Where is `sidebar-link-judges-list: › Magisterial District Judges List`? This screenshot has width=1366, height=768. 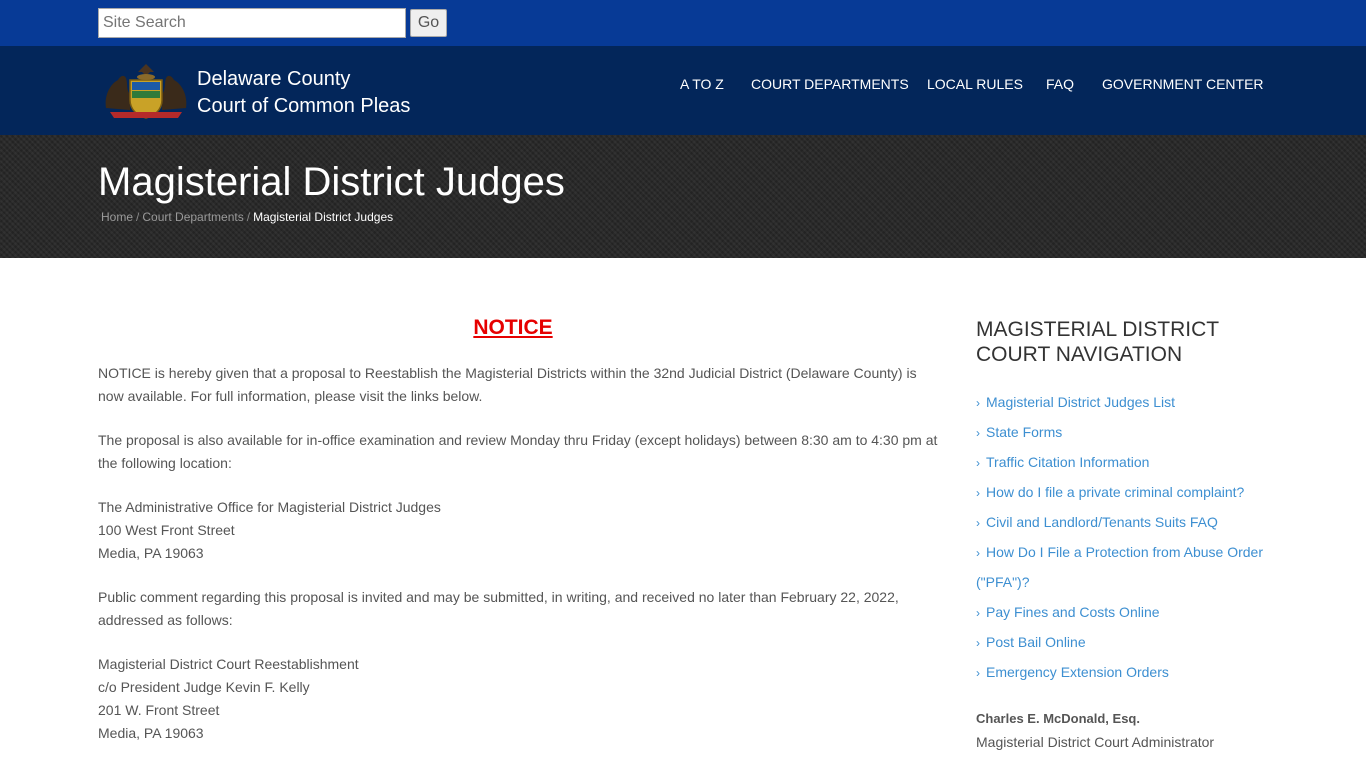
sidebar-link-judges-list: › Magisterial District Judges List is located at coordinates (1075, 402).